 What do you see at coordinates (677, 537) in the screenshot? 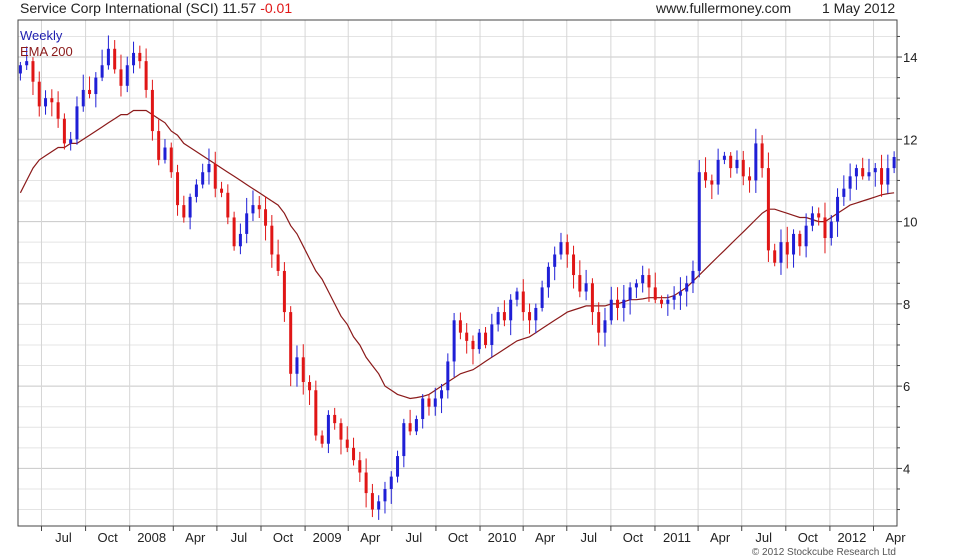
I see `x-tick-label: 2011` at bounding box center [677, 537].